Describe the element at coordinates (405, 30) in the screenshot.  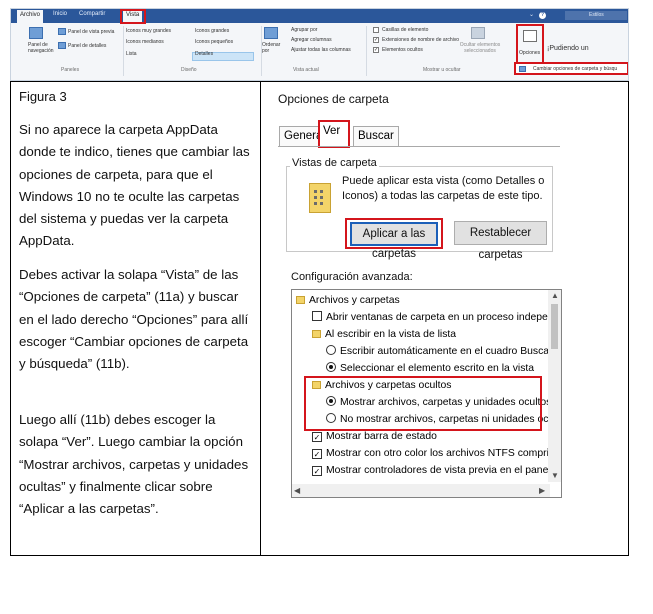
I see `item-checkboxes-label: Casillas de elemento` at that location.